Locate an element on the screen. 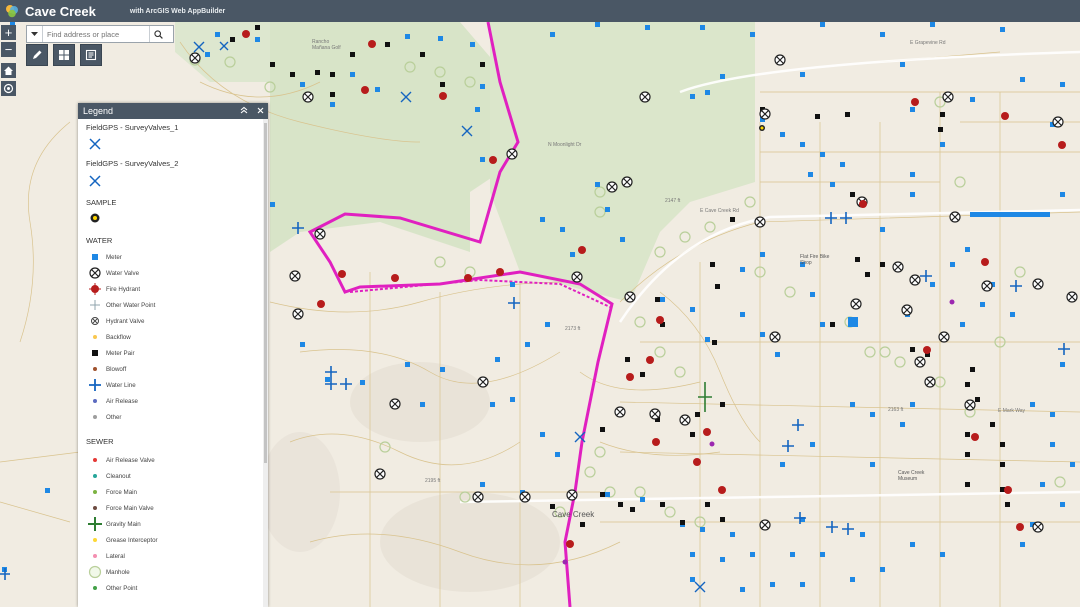  legend-group-title: SEWER is located at coordinates (100, 441).